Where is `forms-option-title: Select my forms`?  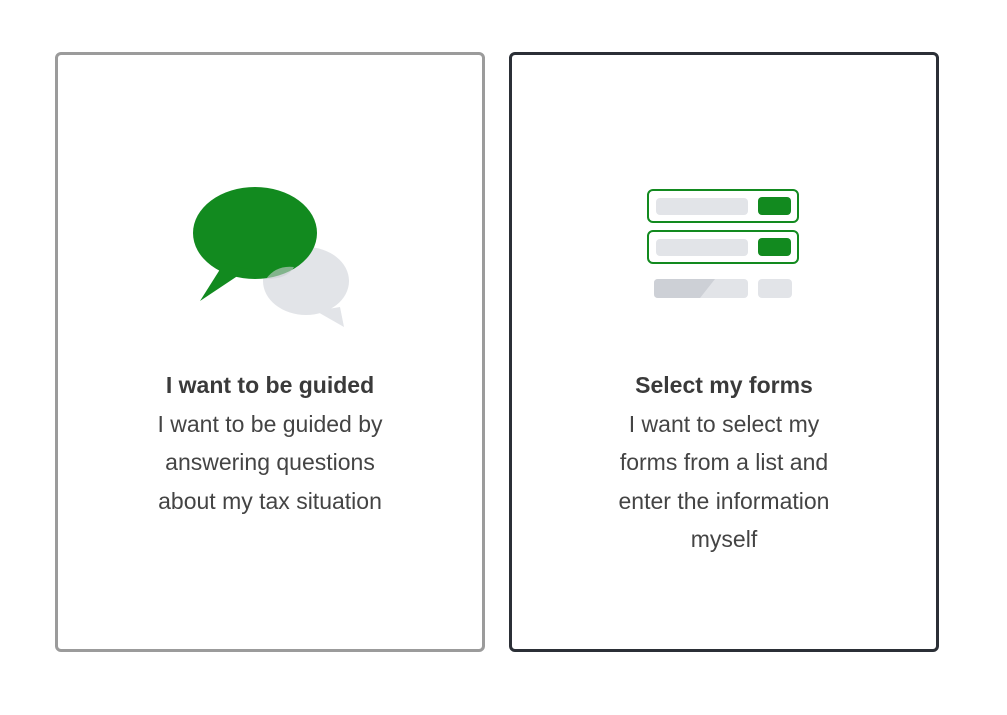 forms-option-title: Select my forms is located at coordinates (724, 385).